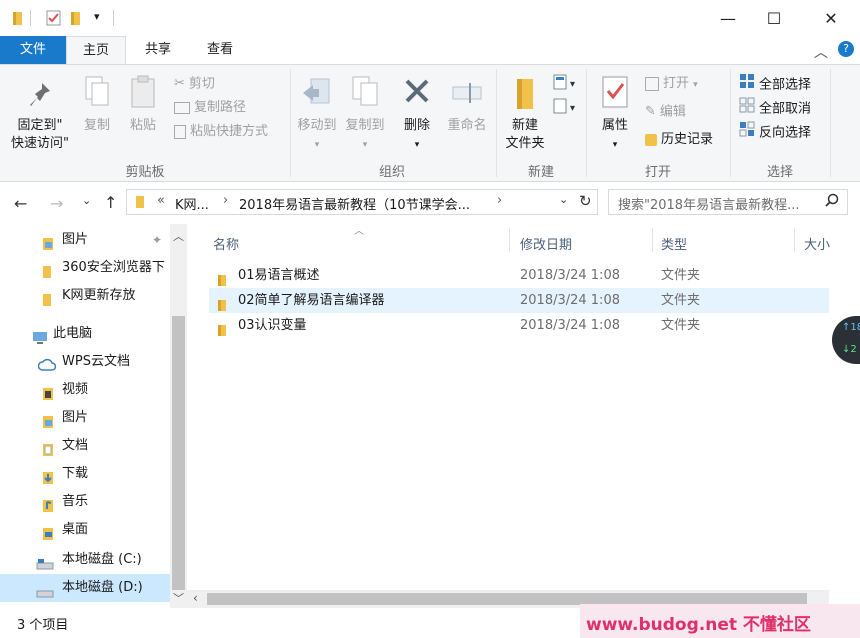 This screenshot has height=638, width=860. What do you see at coordinates (563, 199) in the screenshot?
I see `address-history-chevron-icon: ⌄` at bounding box center [563, 199].